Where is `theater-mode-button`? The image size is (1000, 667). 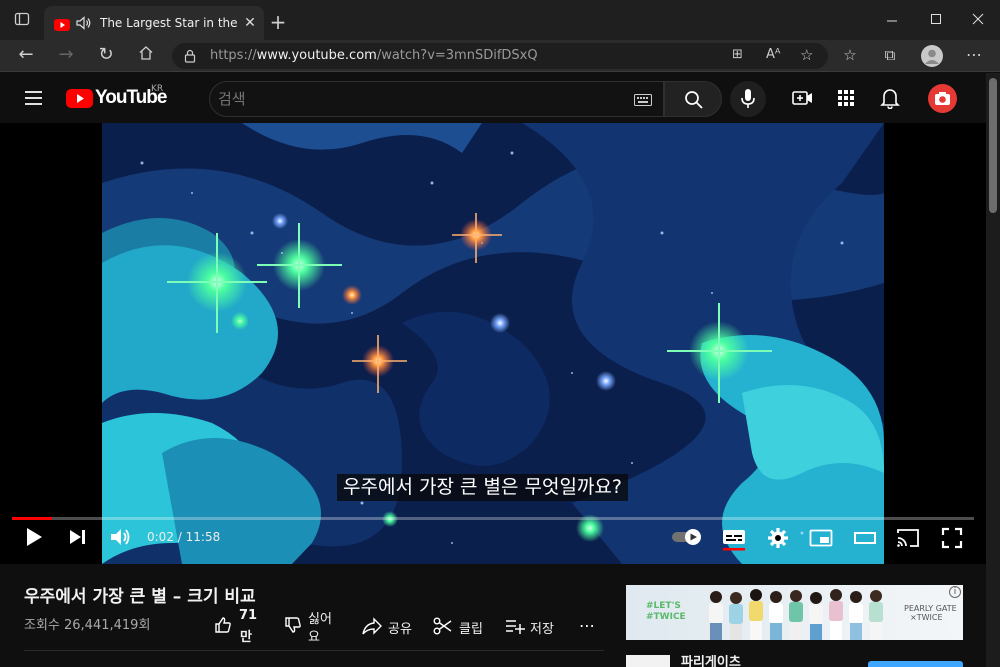
theater-mode-button is located at coordinates (865, 538).